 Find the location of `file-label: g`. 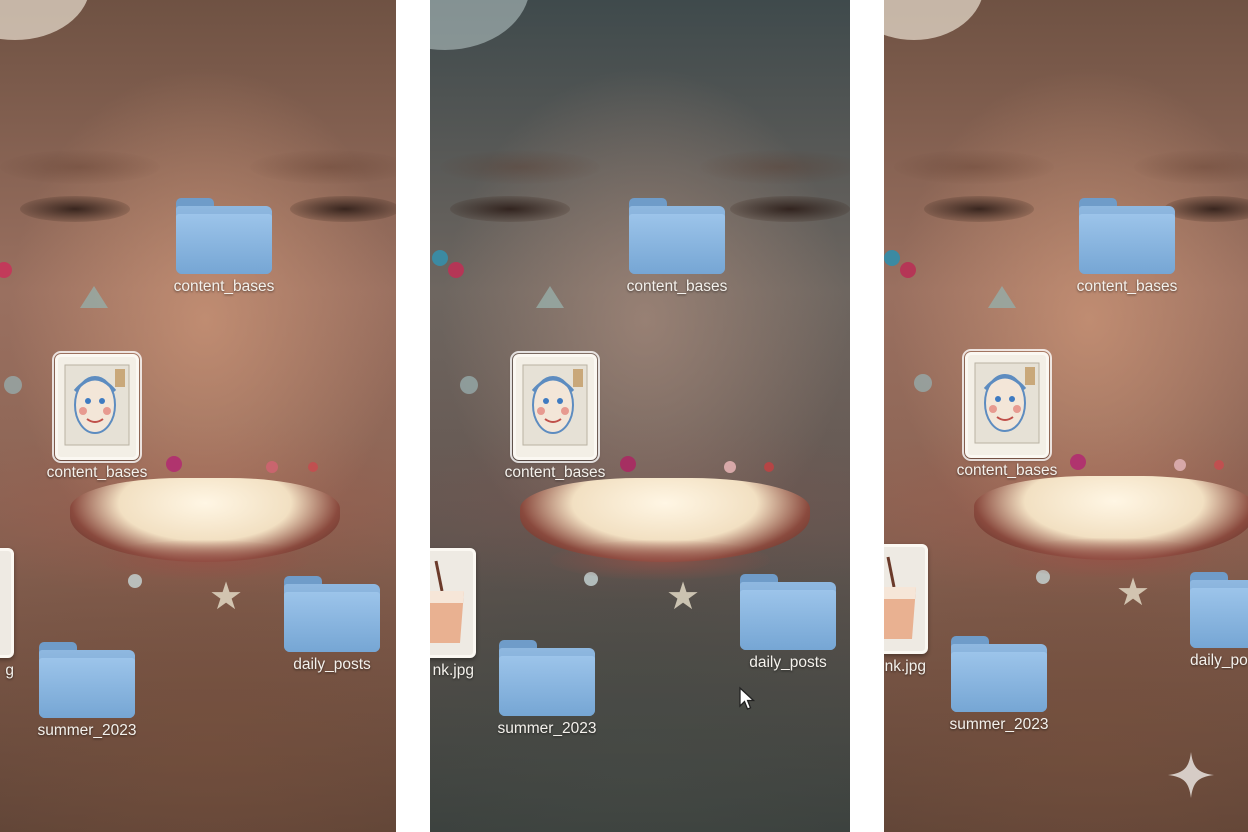

file-label: g is located at coordinates (9, 670).